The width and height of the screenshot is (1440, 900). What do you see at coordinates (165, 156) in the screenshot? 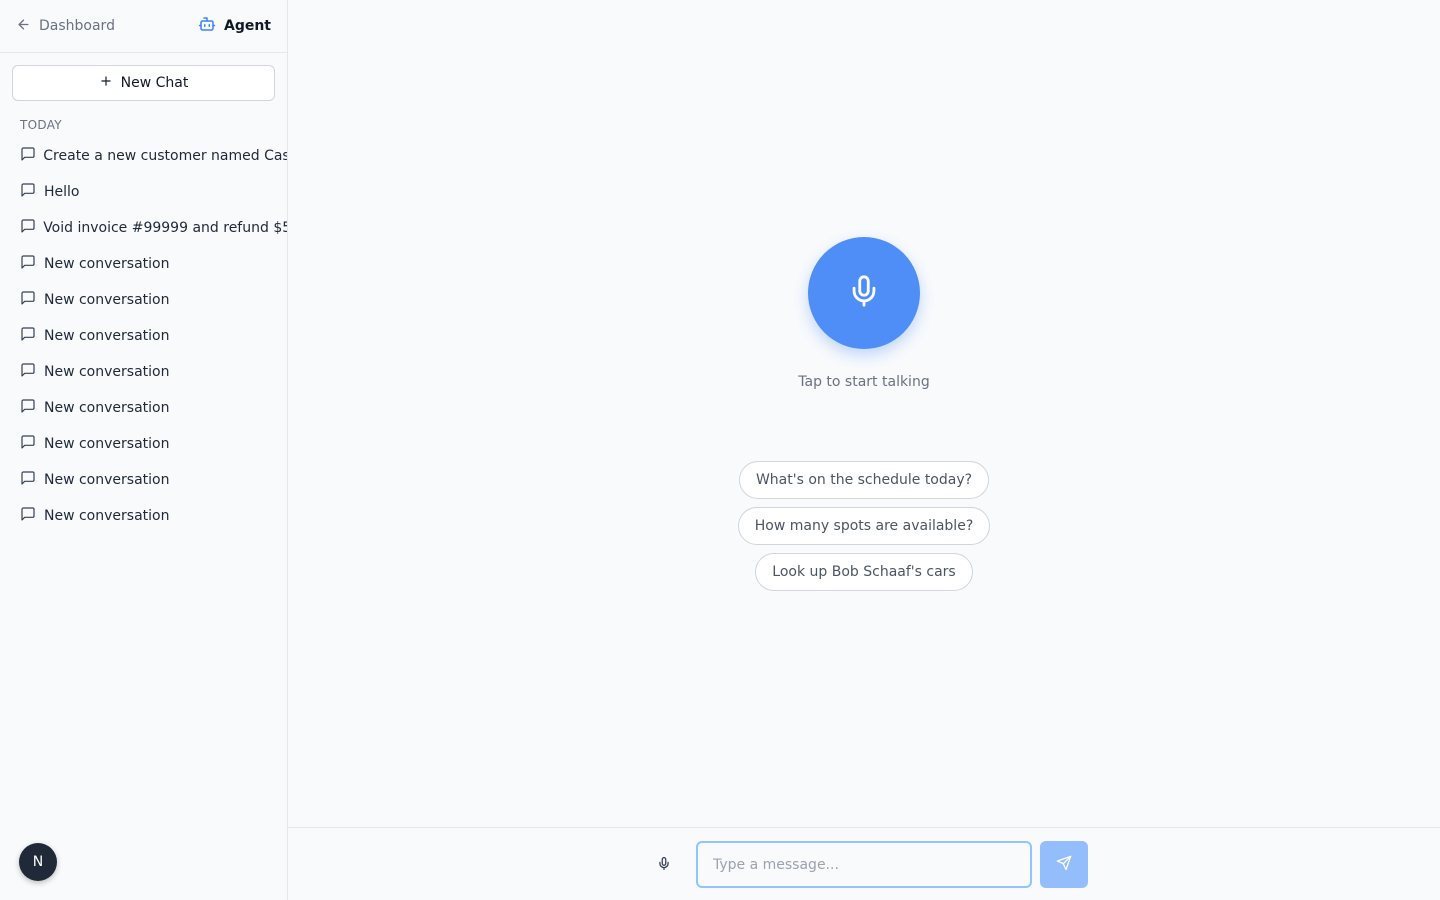
I see `conversation-title: Create a new customer named Case` at bounding box center [165, 156].